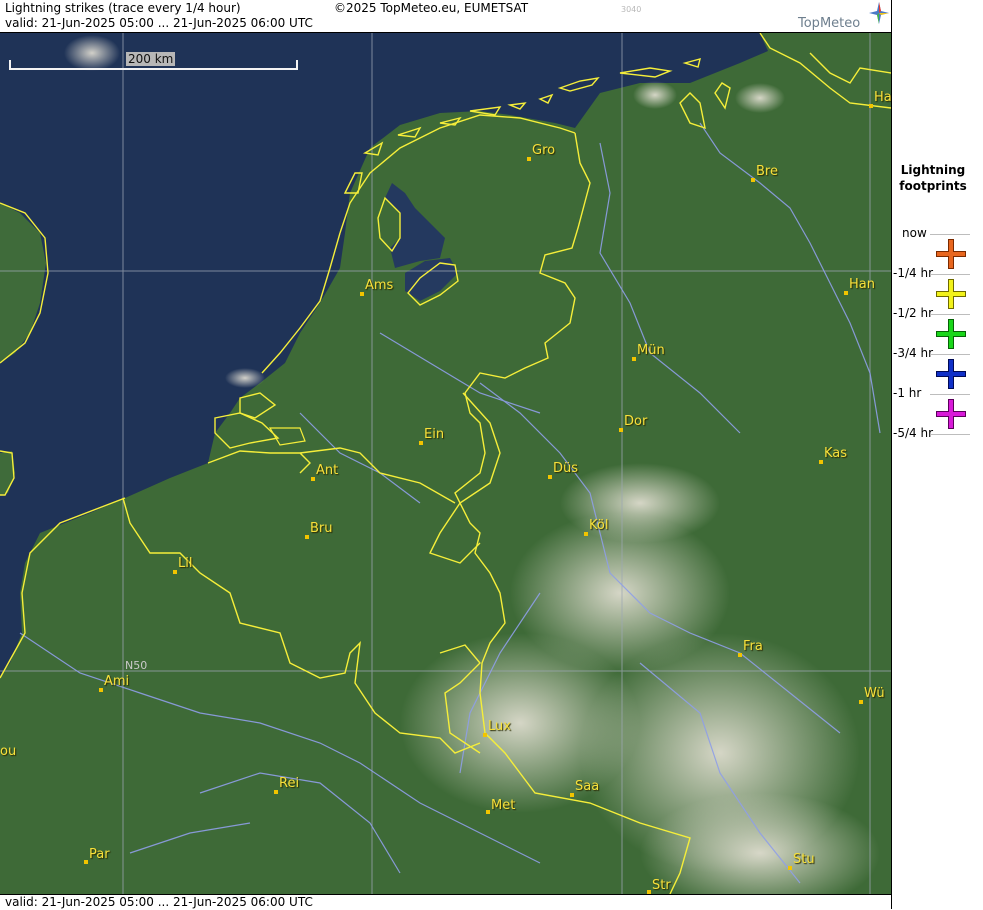 This screenshot has width=983, height=910. Describe the element at coordinates (599, 525) in the screenshot. I see `city-label: Köl` at that location.